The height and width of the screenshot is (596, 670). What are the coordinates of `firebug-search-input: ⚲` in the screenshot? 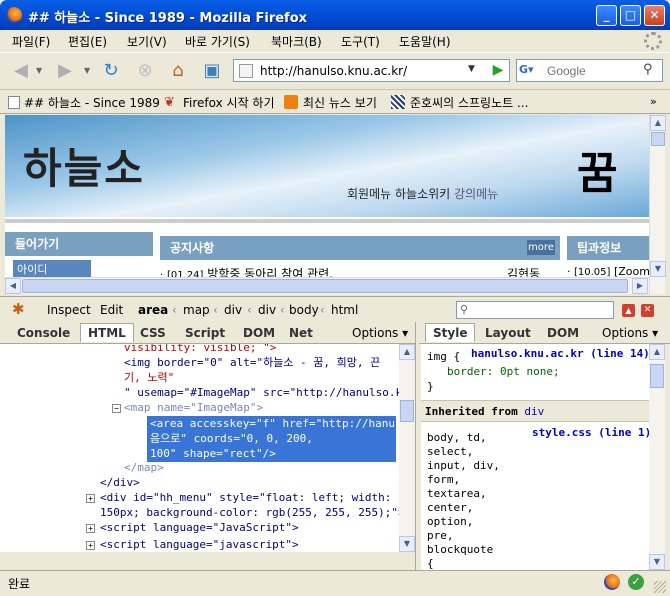 It's located at (535, 310).